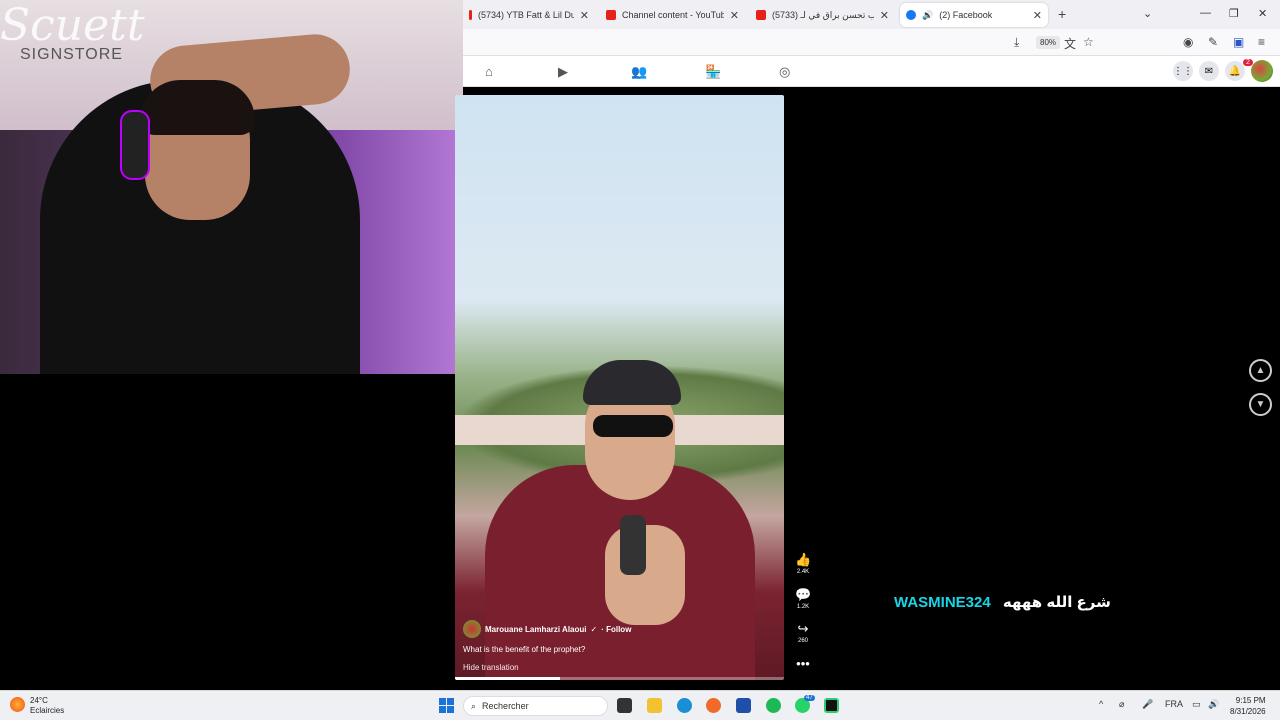 This screenshot has width=1280, height=720. I want to click on minimize-icon: —, so click(1205, 13).